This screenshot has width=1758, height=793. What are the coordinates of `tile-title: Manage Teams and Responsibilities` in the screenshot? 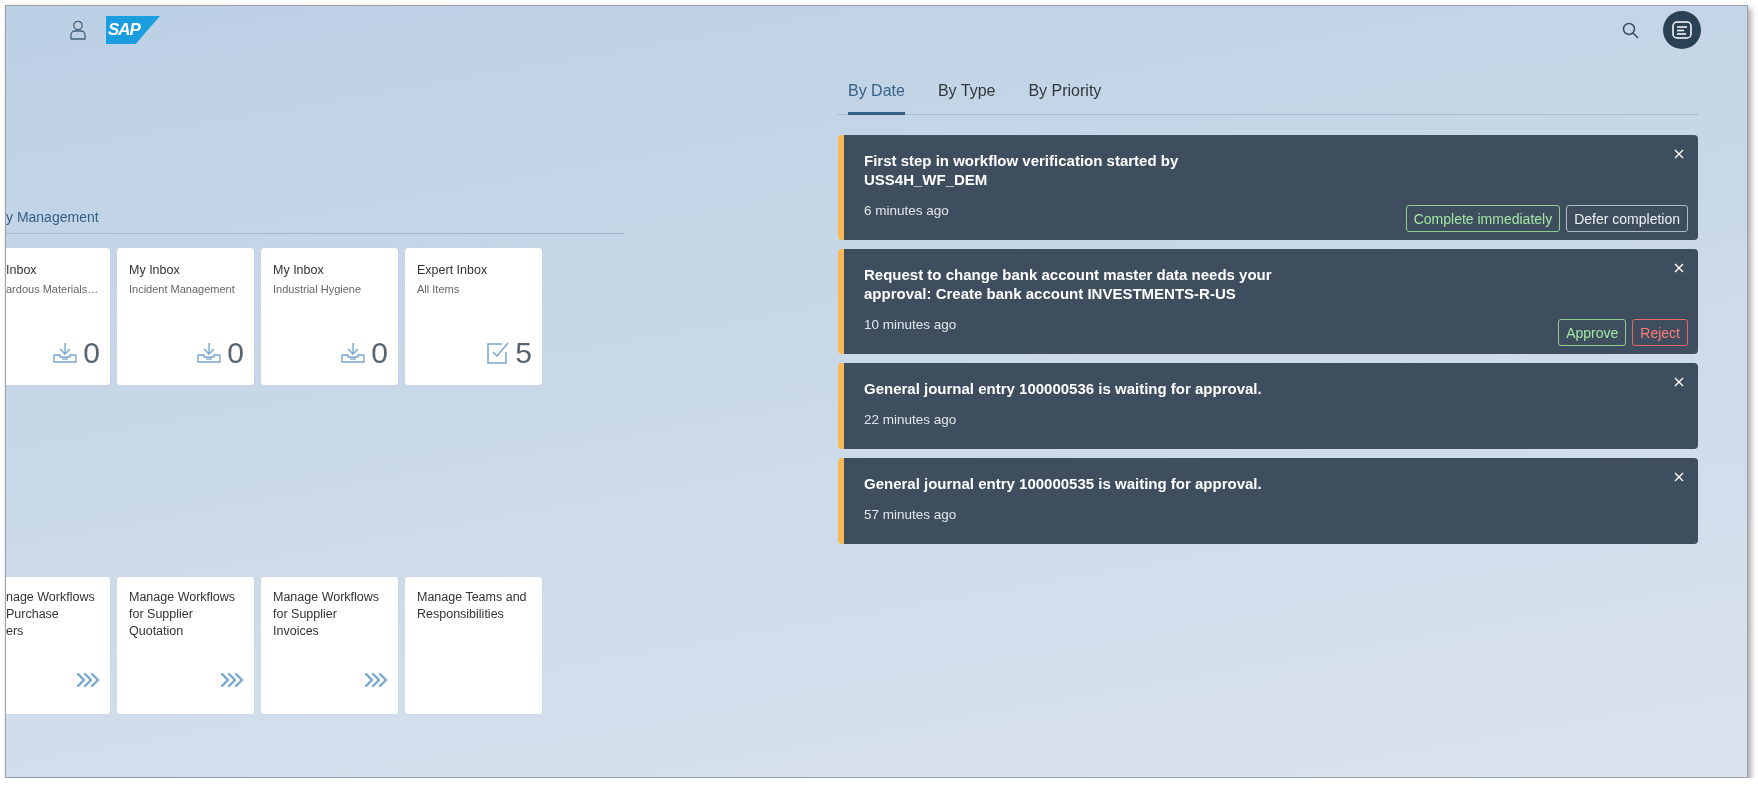 It's located at (472, 606).